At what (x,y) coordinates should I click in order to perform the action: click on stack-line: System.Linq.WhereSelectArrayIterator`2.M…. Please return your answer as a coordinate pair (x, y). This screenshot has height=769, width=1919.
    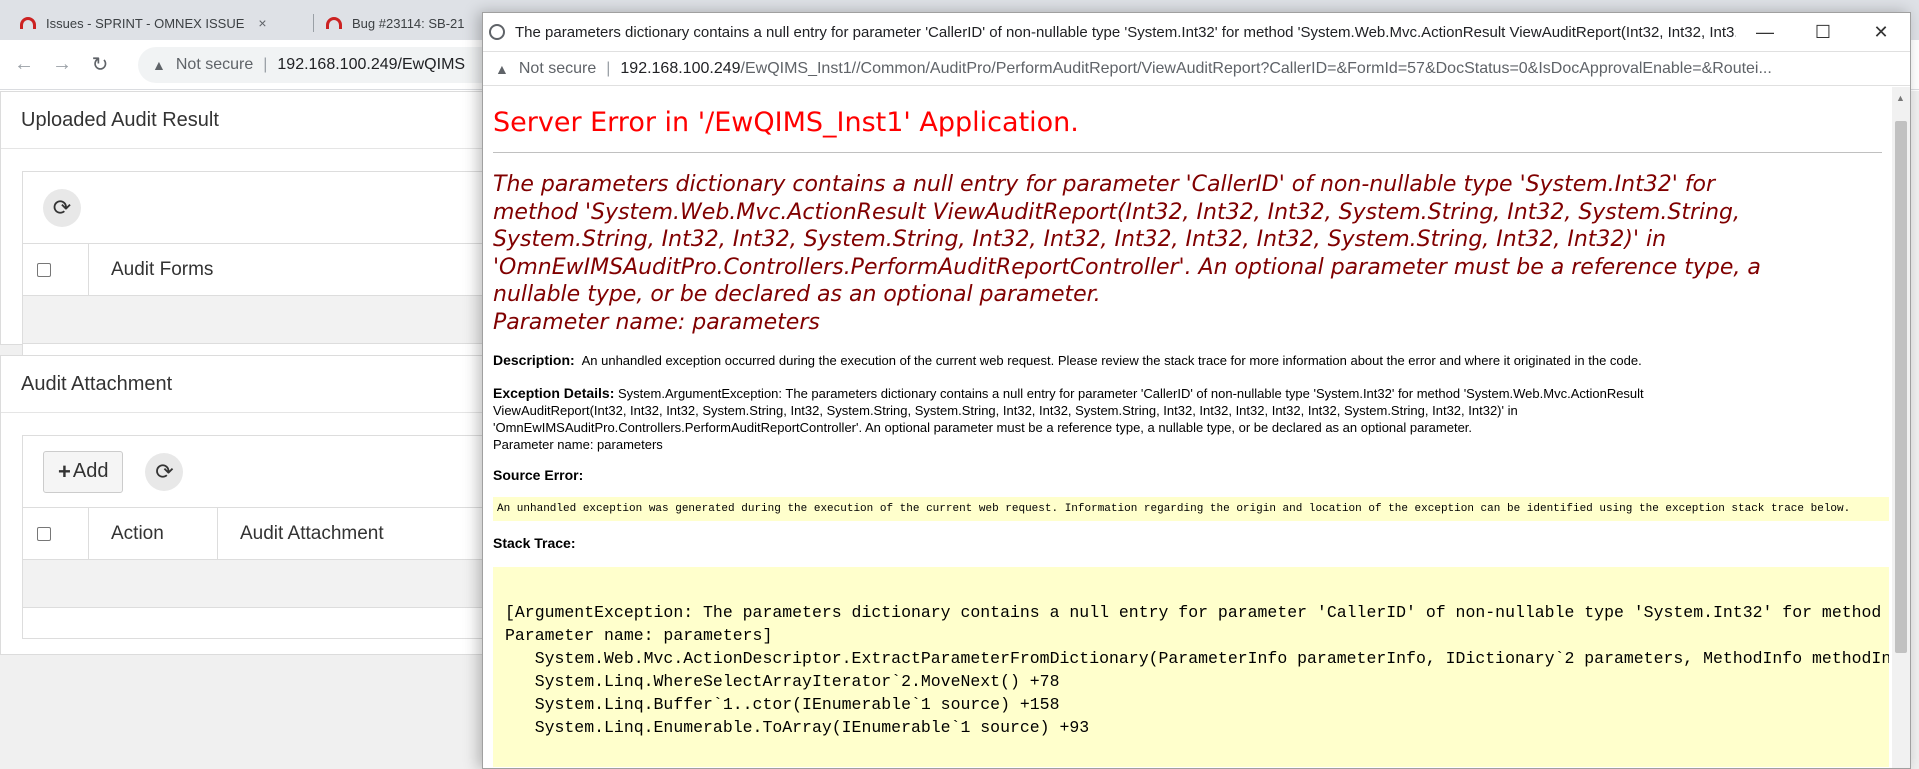
    Looking at the image, I should click on (782, 681).